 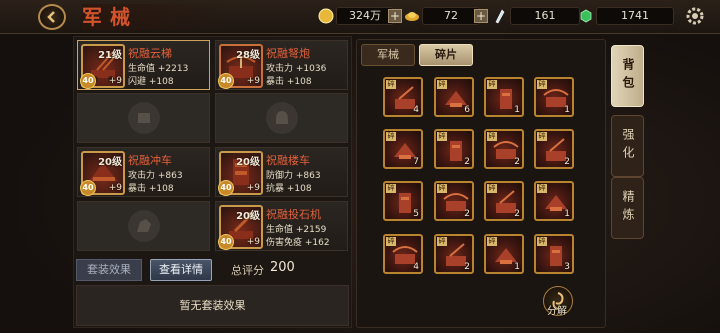 I want to click on tab-armory: 军械, so click(x=388, y=55).